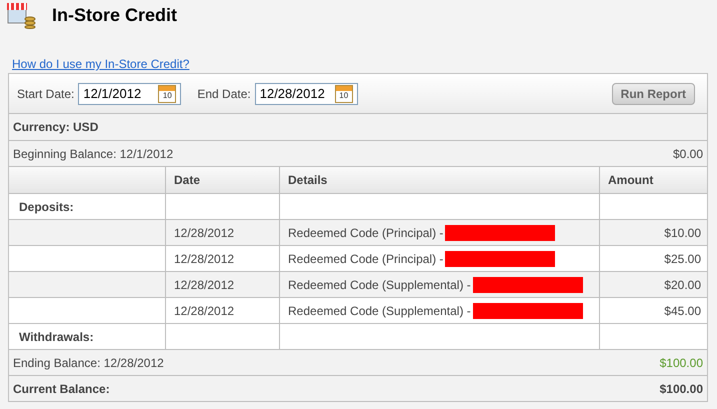  Describe the element at coordinates (101, 64) in the screenshot. I see `help-link: How do I use my In-Store Credit?` at that location.